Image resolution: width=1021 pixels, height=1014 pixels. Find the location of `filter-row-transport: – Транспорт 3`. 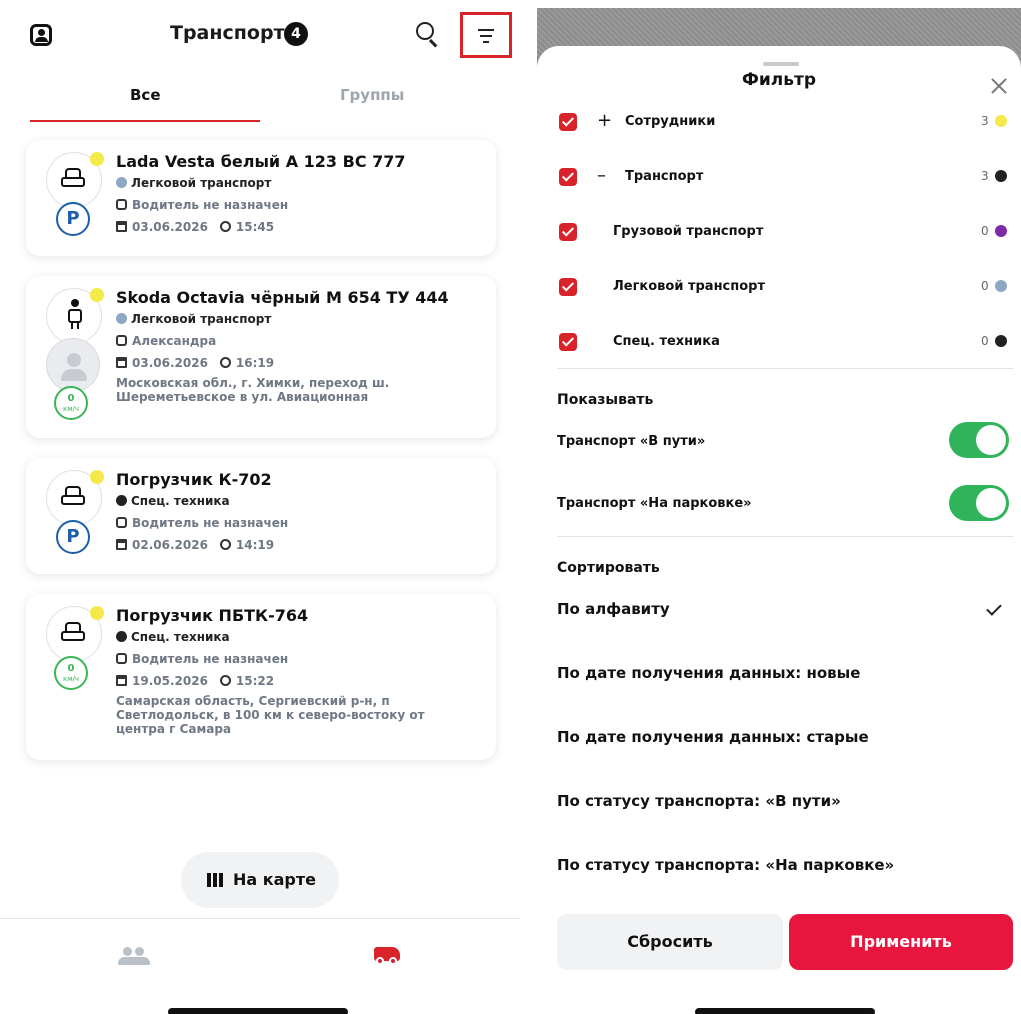

filter-row-transport: – Транспорт 3 is located at coordinates (779, 178).